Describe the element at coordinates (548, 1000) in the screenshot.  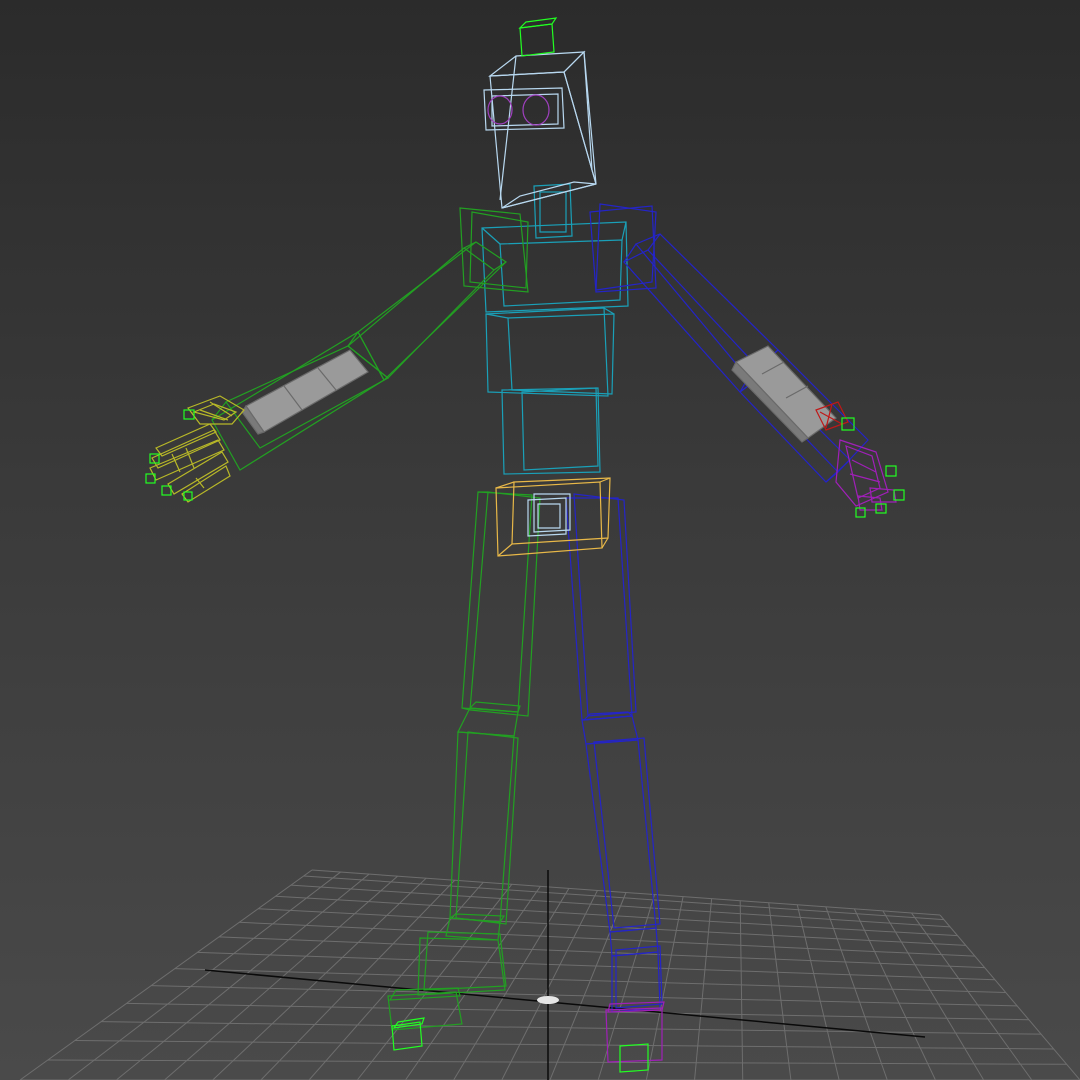
I see `scene-origin-marker` at that location.